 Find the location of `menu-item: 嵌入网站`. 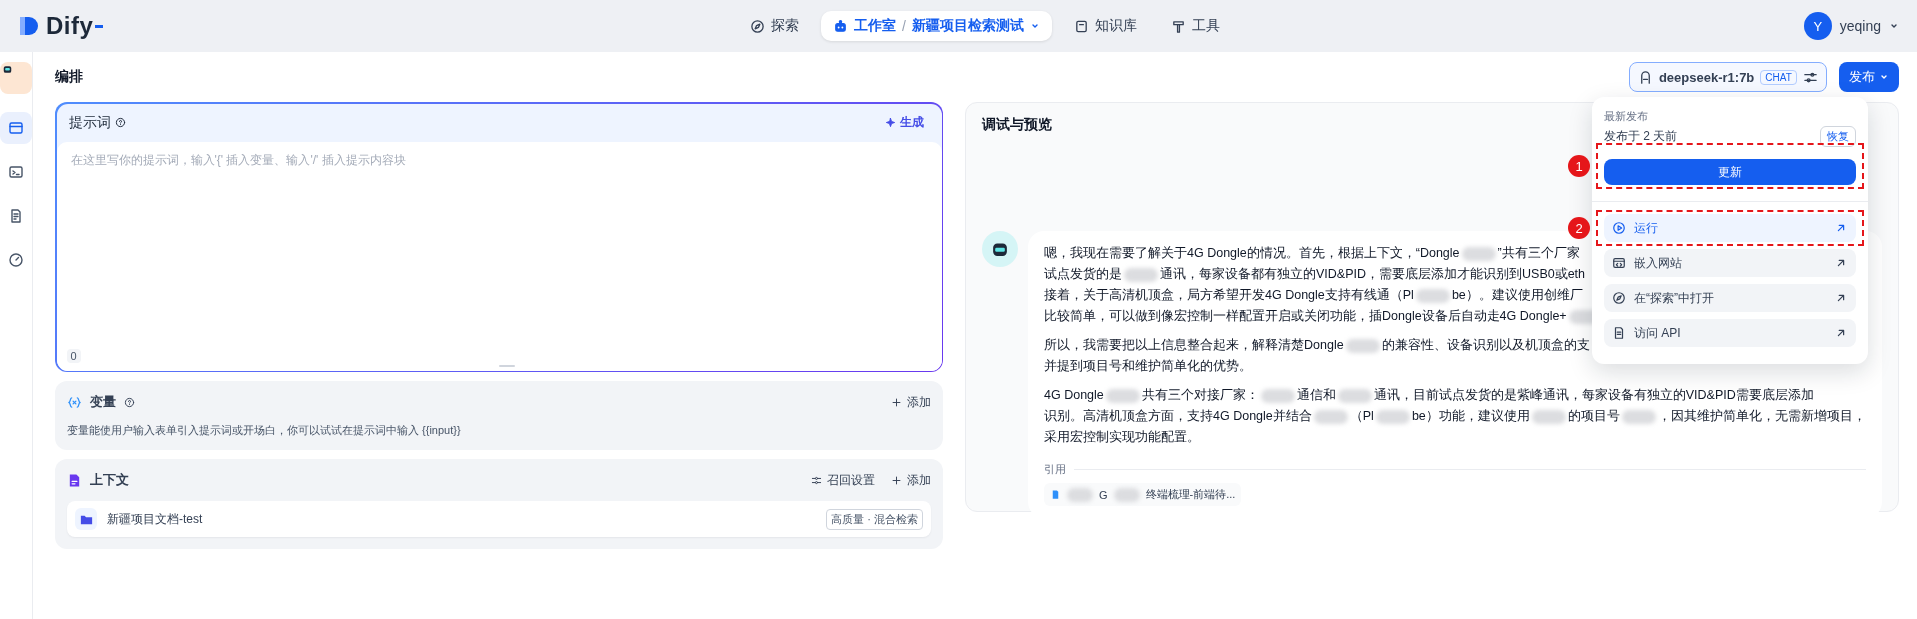

menu-item: 嵌入网站 is located at coordinates (1730, 263).